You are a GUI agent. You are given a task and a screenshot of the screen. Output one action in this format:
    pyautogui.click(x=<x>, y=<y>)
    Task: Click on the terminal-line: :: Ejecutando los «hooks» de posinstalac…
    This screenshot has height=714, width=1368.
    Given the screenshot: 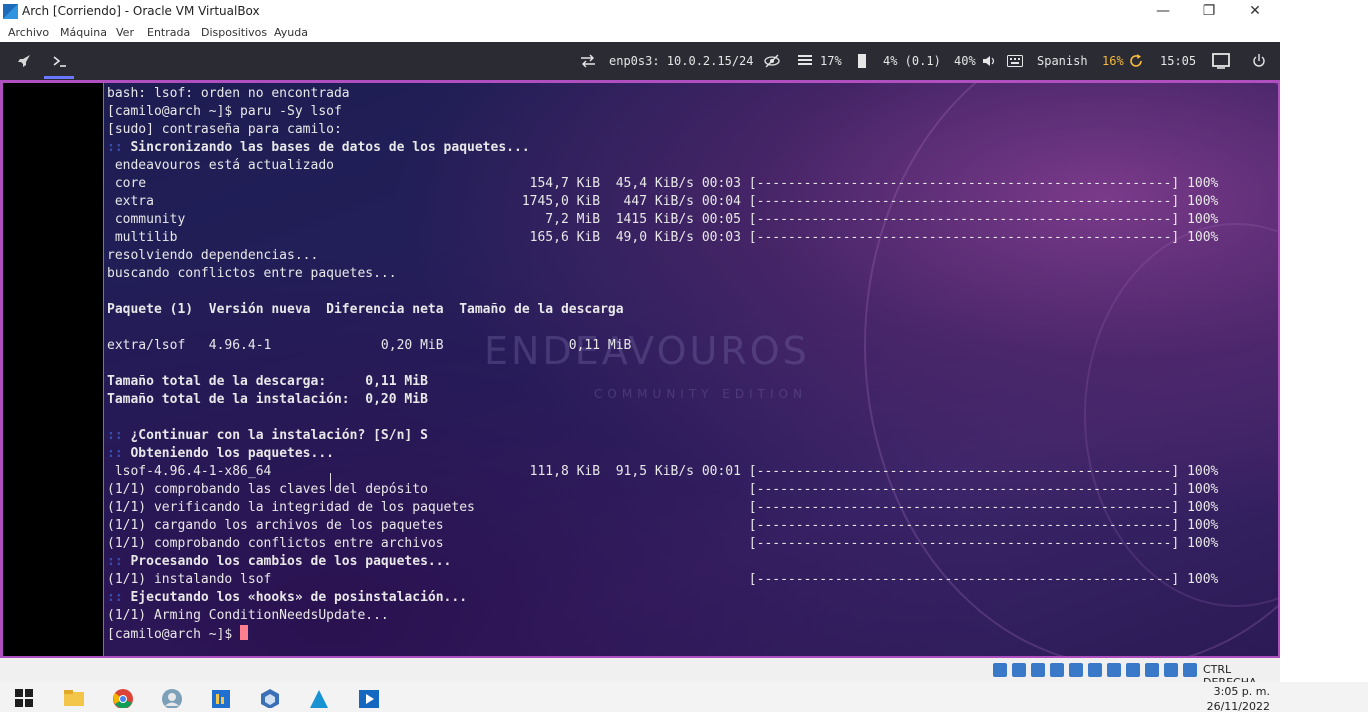 What is the action you would take?
    pyautogui.click(x=287, y=597)
    